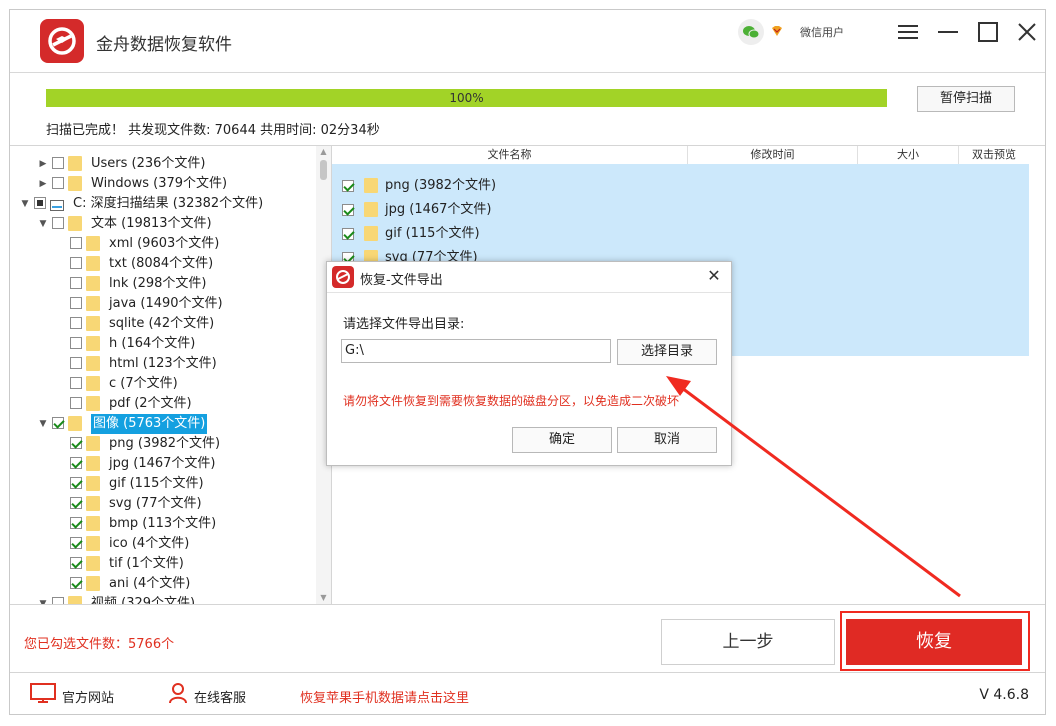 Image resolution: width=1056 pixels, height=726 pixels. I want to click on tree-item: xml (9603个文件), so click(163, 244).